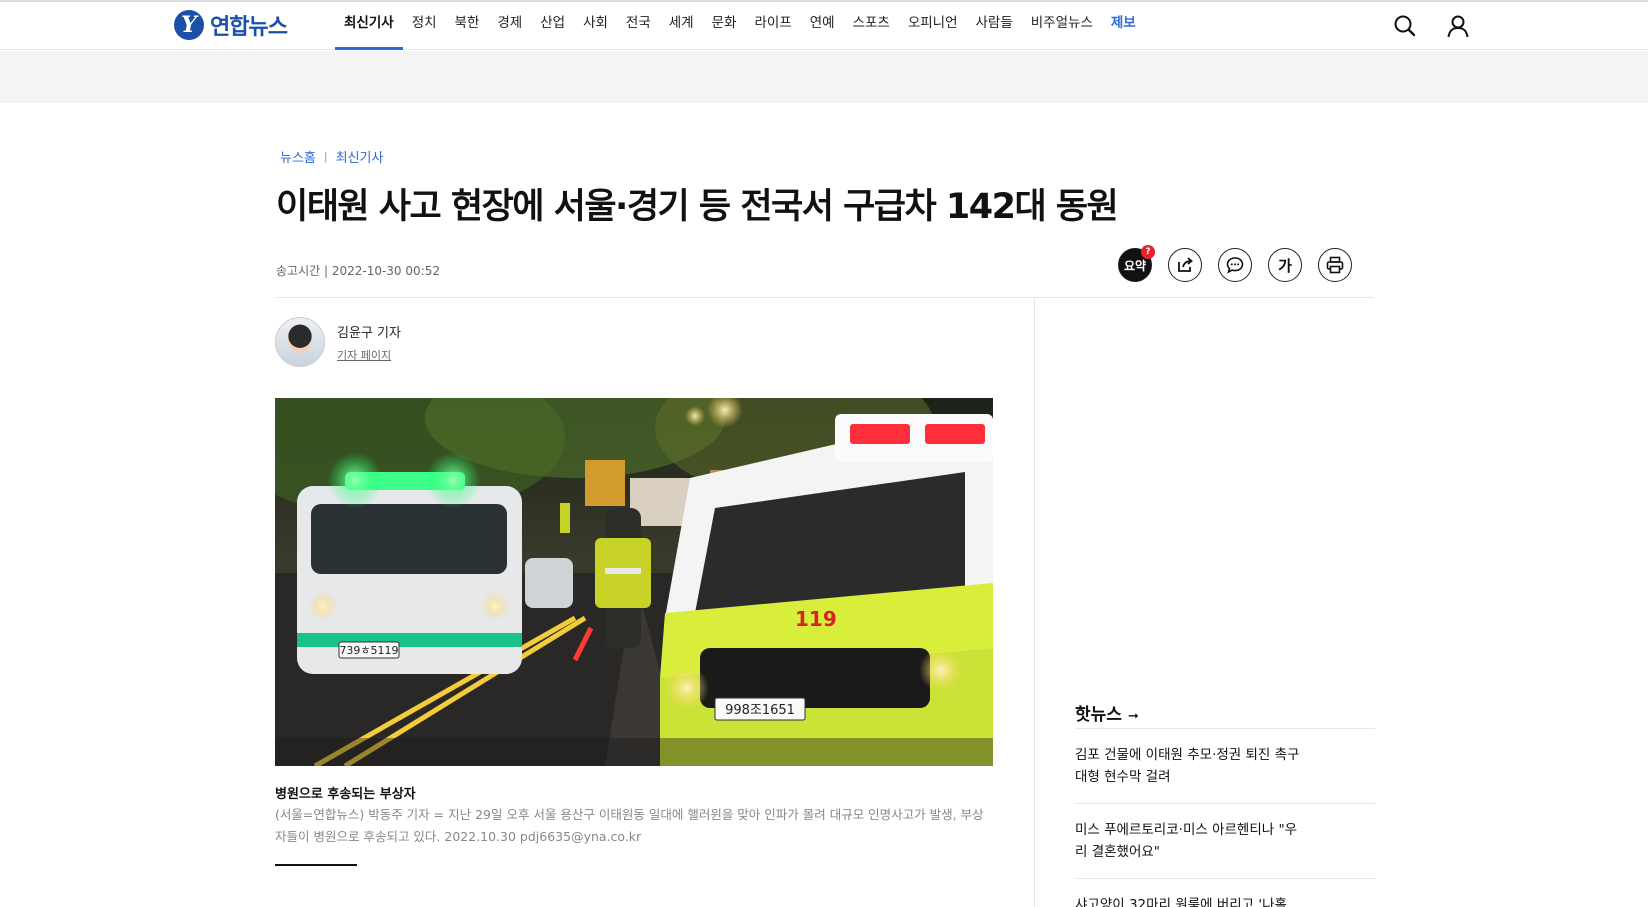 This screenshot has height=907, width=1648. Describe the element at coordinates (300, 342) in the screenshot. I see `author-avatar` at that location.